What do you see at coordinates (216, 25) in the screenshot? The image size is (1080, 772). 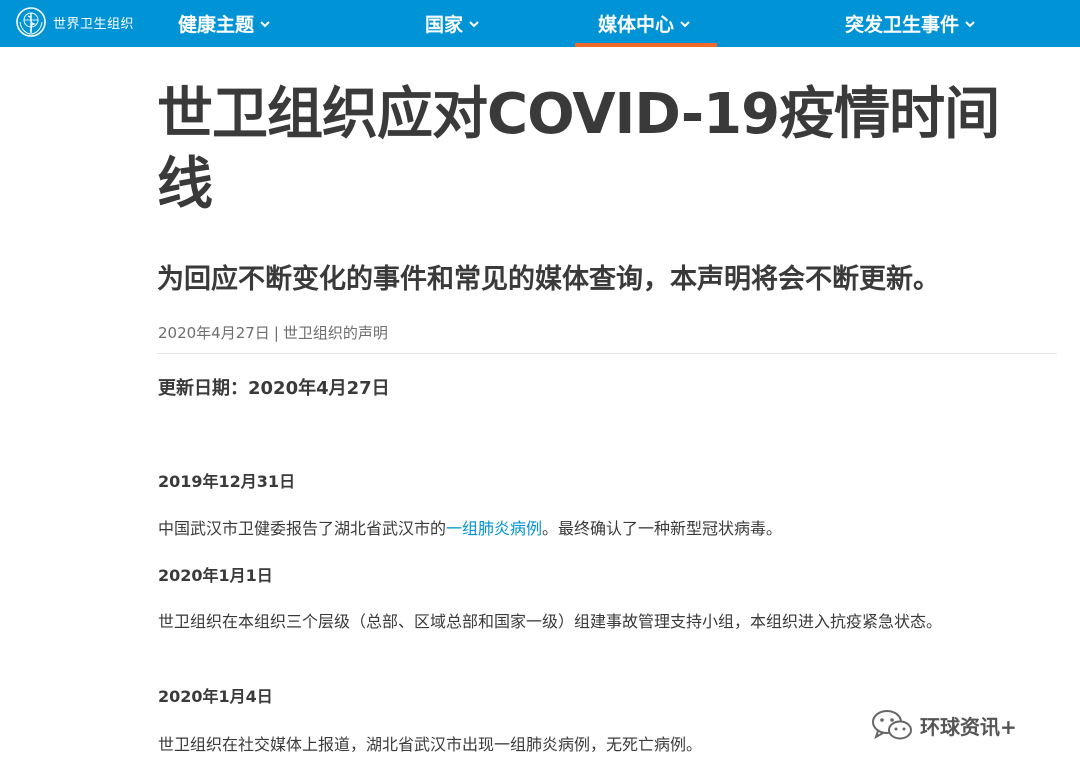 I see `nav-label: 健康主题` at bounding box center [216, 25].